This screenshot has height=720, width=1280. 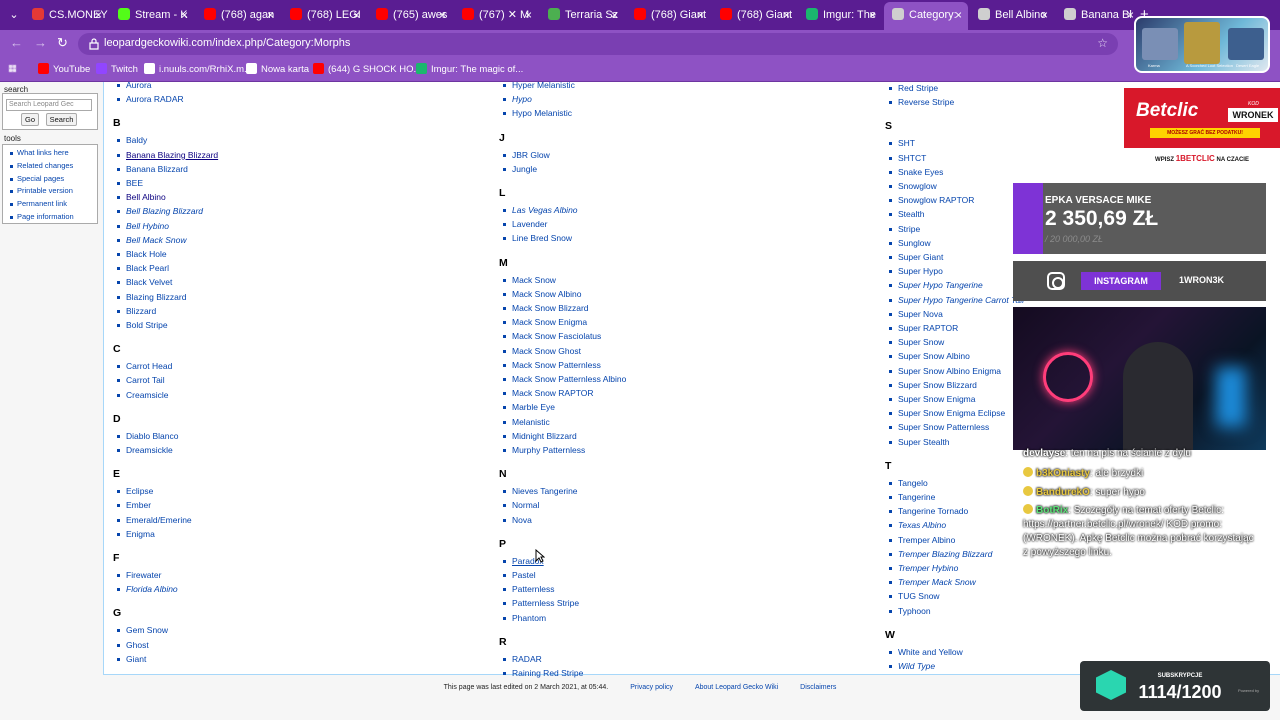 What do you see at coordinates (1102, 43) in the screenshot?
I see `bookmark-star-icon: ☆` at bounding box center [1102, 43].